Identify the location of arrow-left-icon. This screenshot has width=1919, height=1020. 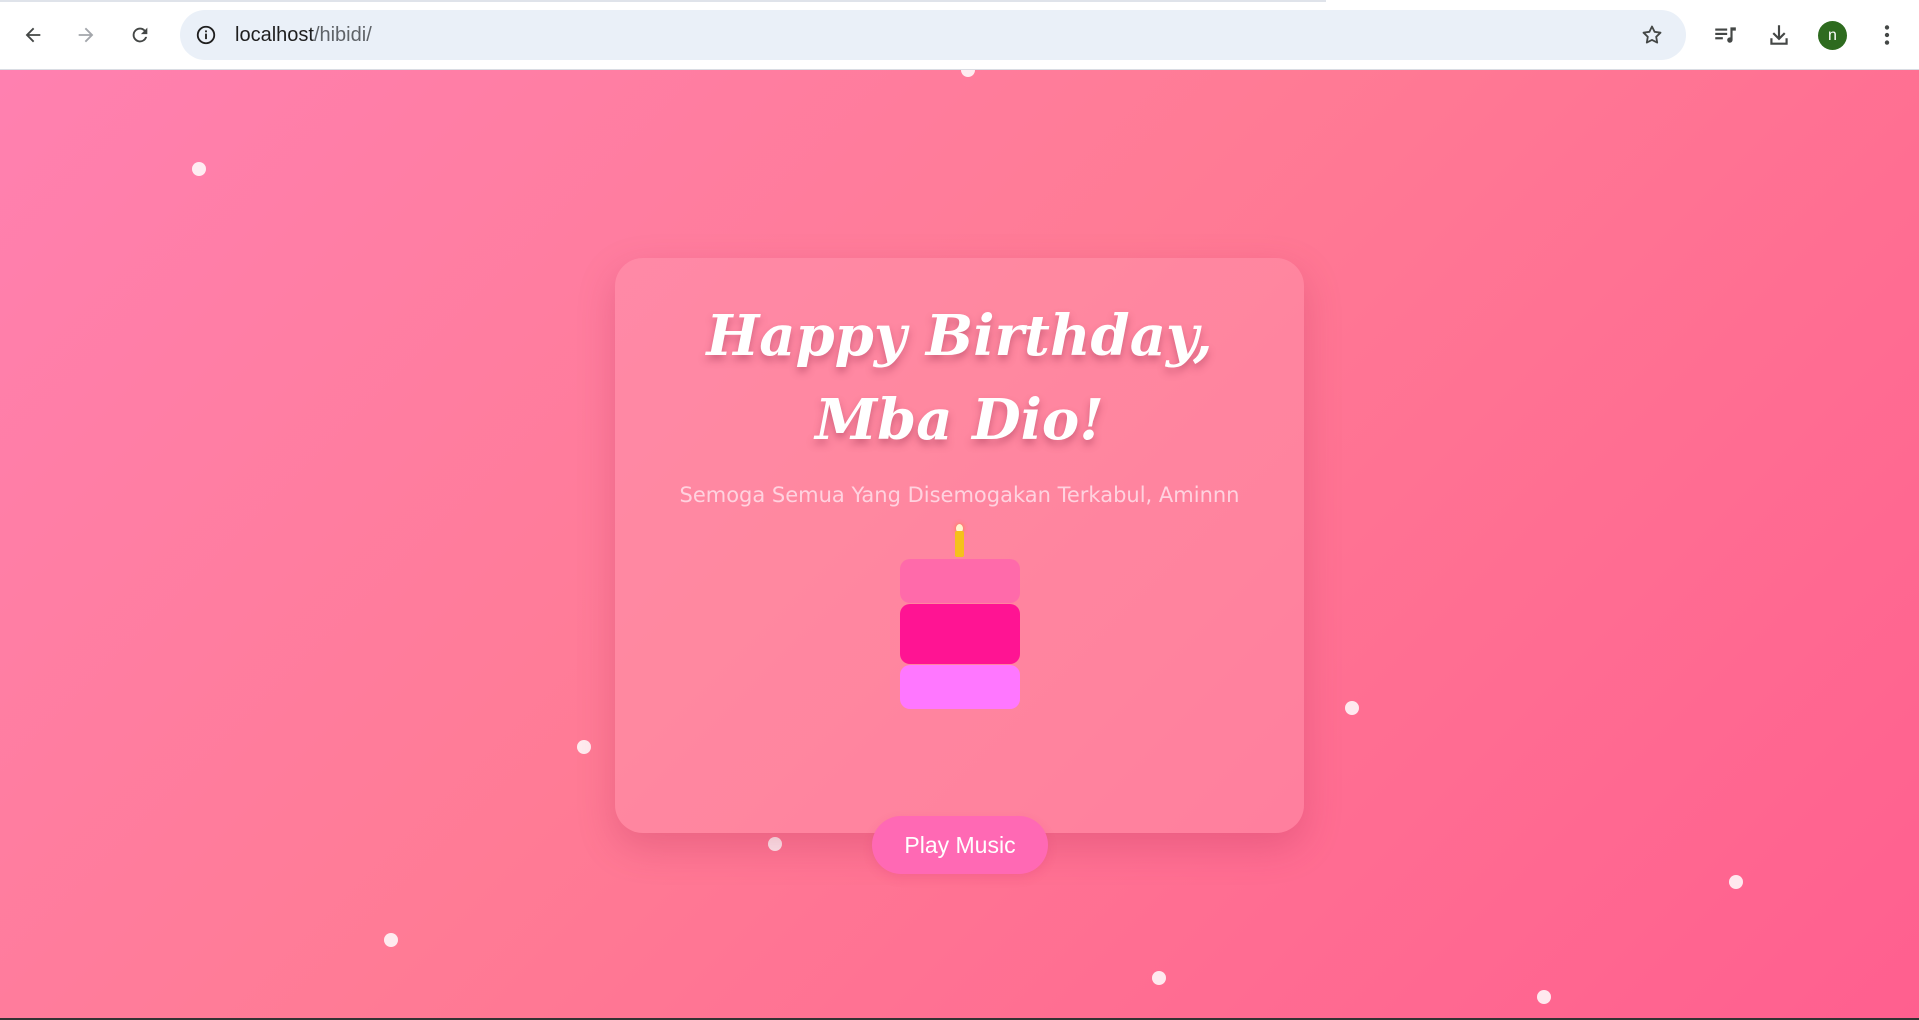
(33, 35).